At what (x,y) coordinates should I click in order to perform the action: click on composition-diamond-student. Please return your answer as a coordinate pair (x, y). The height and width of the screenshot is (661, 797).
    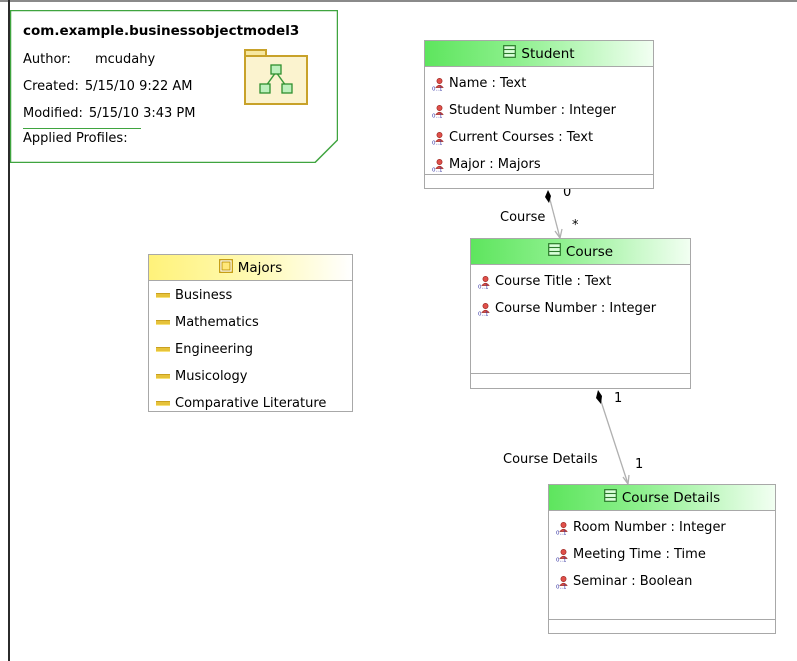
    Looking at the image, I should click on (548, 196).